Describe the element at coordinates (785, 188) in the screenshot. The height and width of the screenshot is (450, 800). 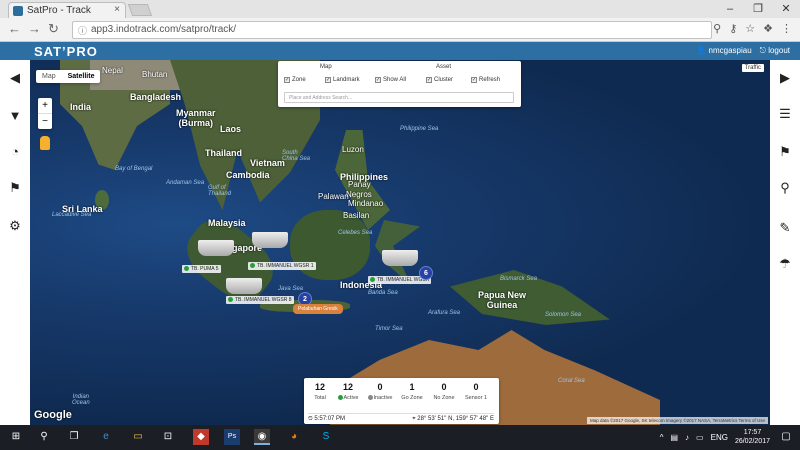
I see `location-pin-icon: ⚲` at that location.